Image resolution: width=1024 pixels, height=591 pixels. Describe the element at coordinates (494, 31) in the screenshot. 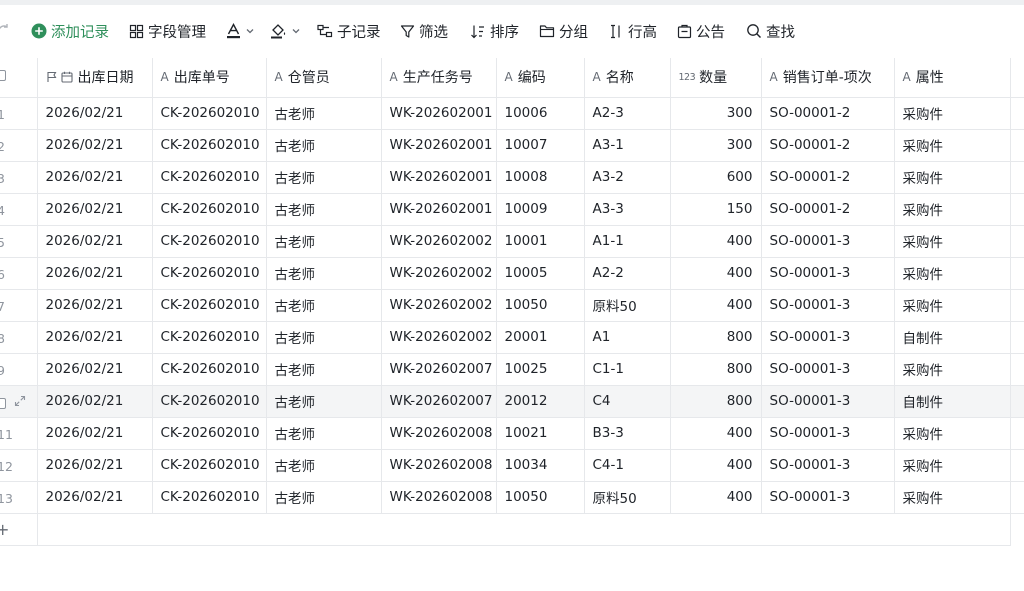

I see `sort-button: 排序` at that location.